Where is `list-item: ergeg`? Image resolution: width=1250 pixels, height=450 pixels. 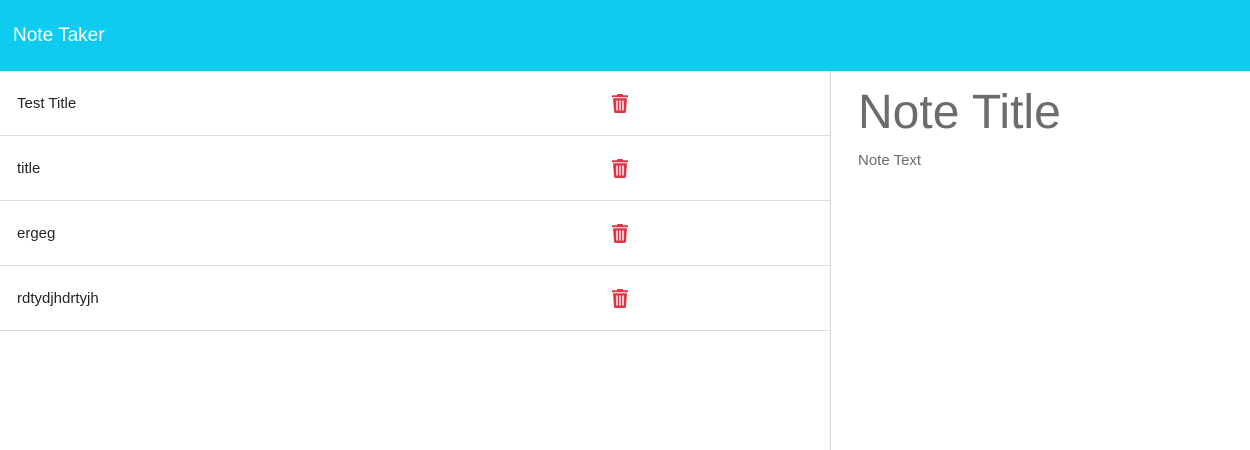
list-item: ergeg is located at coordinates (415, 233).